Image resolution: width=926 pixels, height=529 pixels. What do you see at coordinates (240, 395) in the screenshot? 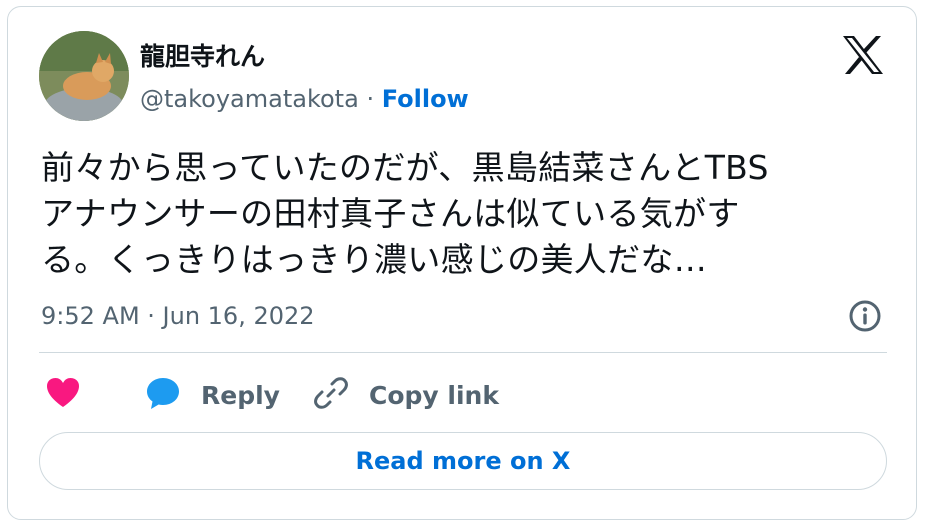
I see `reply-label: Reply` at bounding box center [240, 395].